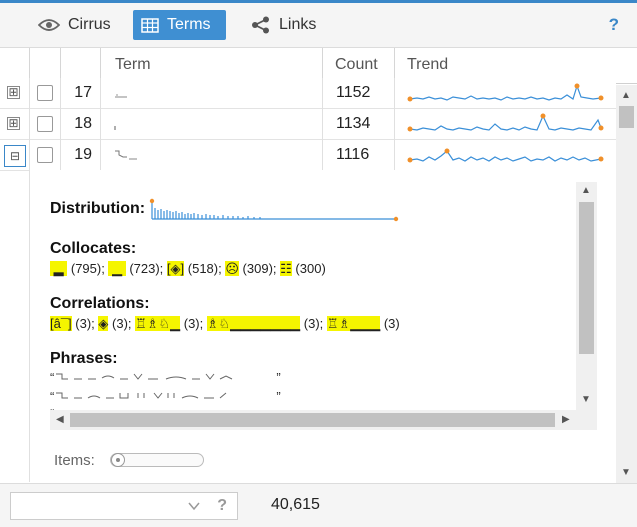 The width and height of the screenshot is (637, 527). I want to click on search-help-icon: ?, so click(222, 506).